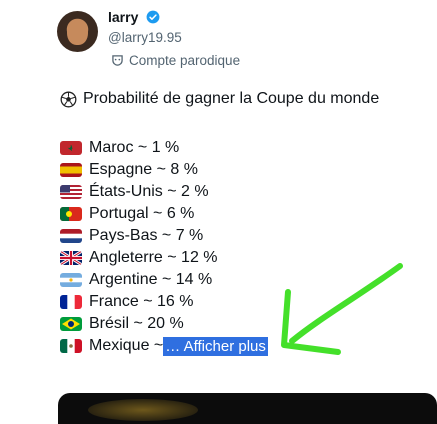 The height and width of the screenshot is (424, 437). I want to click on media-highlight, so click(143, 410).